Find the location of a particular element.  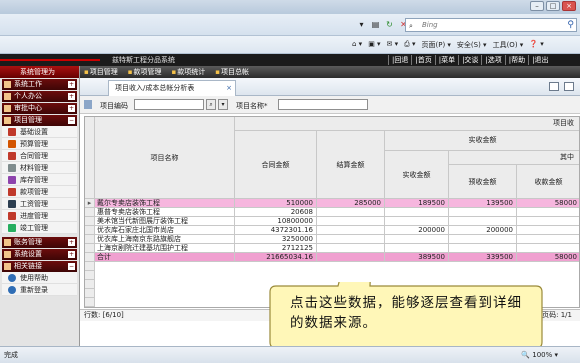

compat-icon: ▤ is located at coordinates (375, 24).